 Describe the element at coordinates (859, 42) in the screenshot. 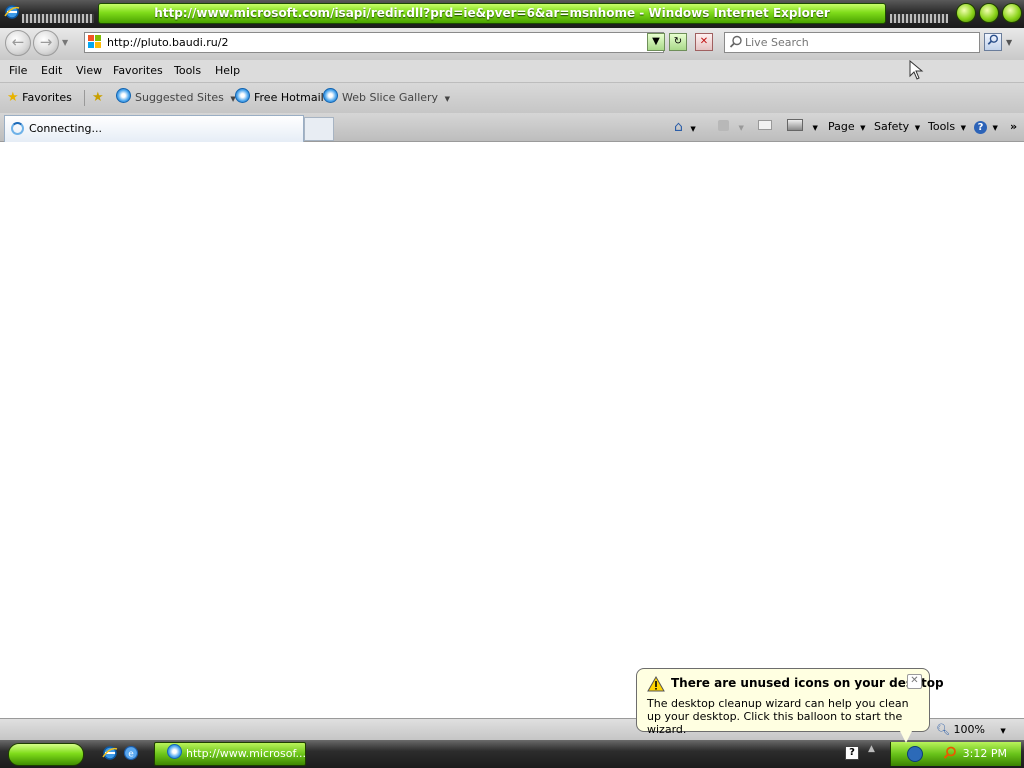

I see `search-input` at that location.